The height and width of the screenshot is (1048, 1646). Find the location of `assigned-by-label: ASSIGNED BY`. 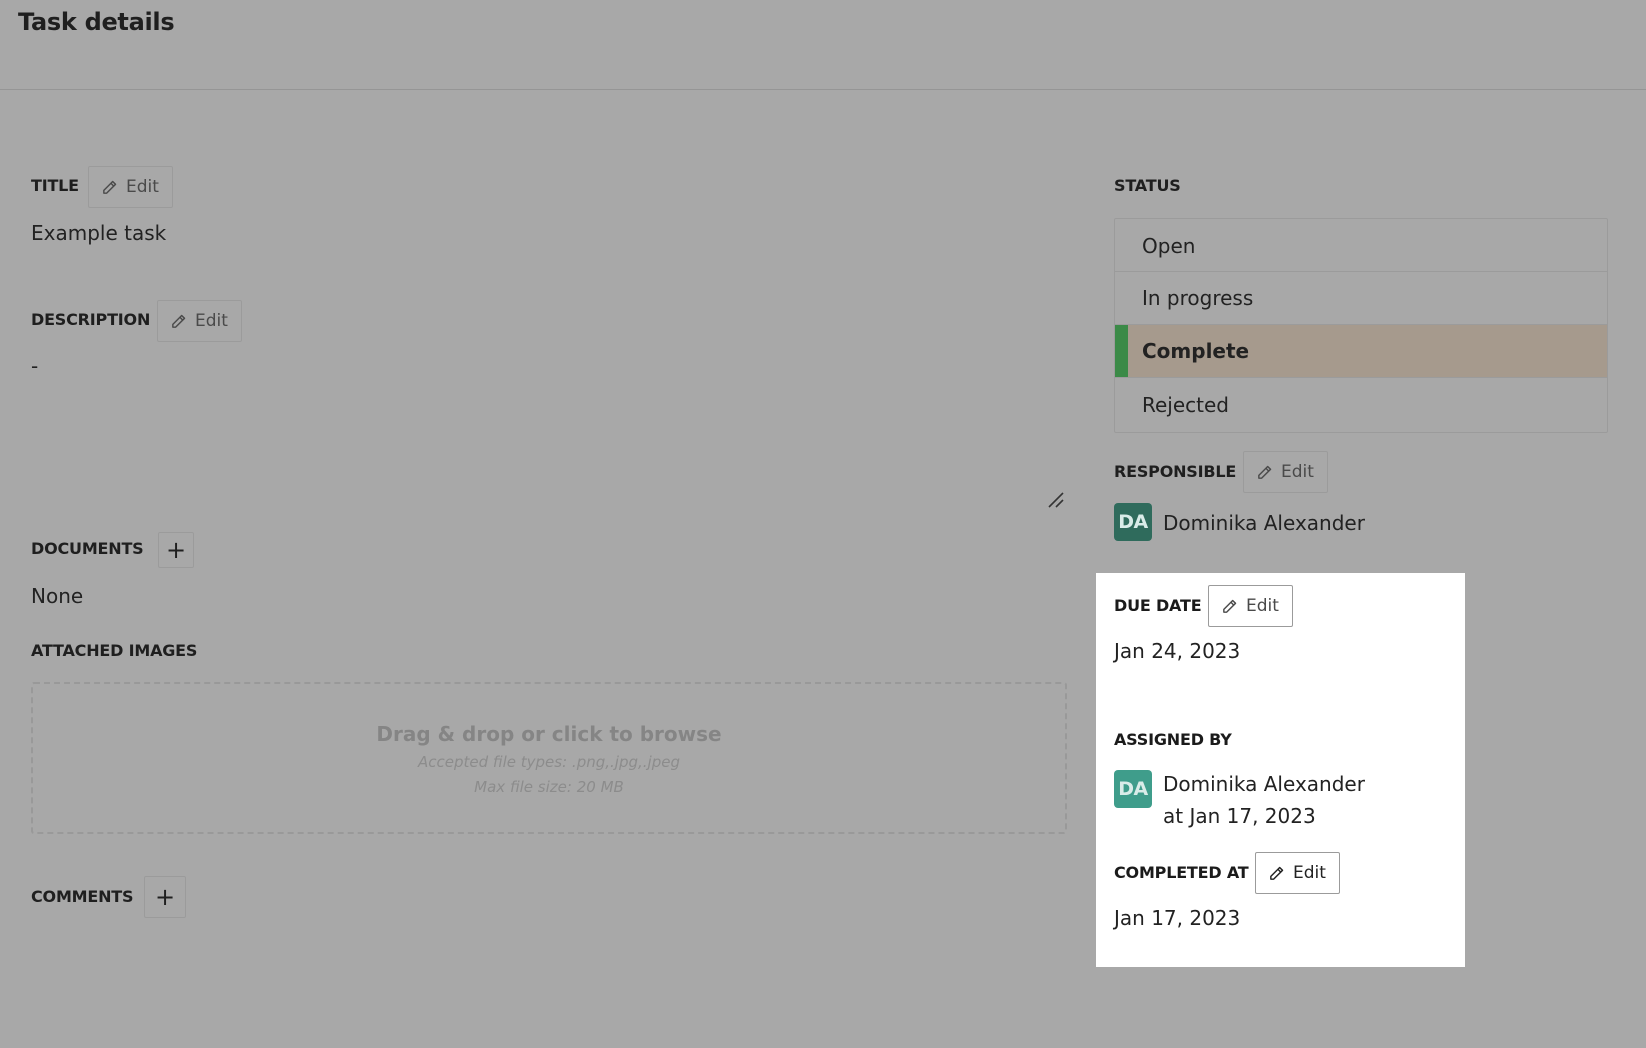

assigned-by-label: ASSIGNED BY is located at coordinates (1173, 739).